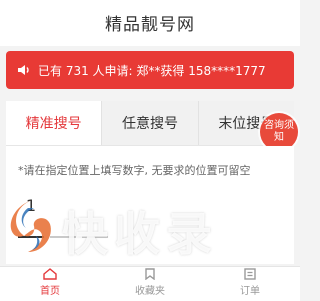  I want to click on bottom-tabbar: 首页 收藏夹 订单, so click(150, 283).